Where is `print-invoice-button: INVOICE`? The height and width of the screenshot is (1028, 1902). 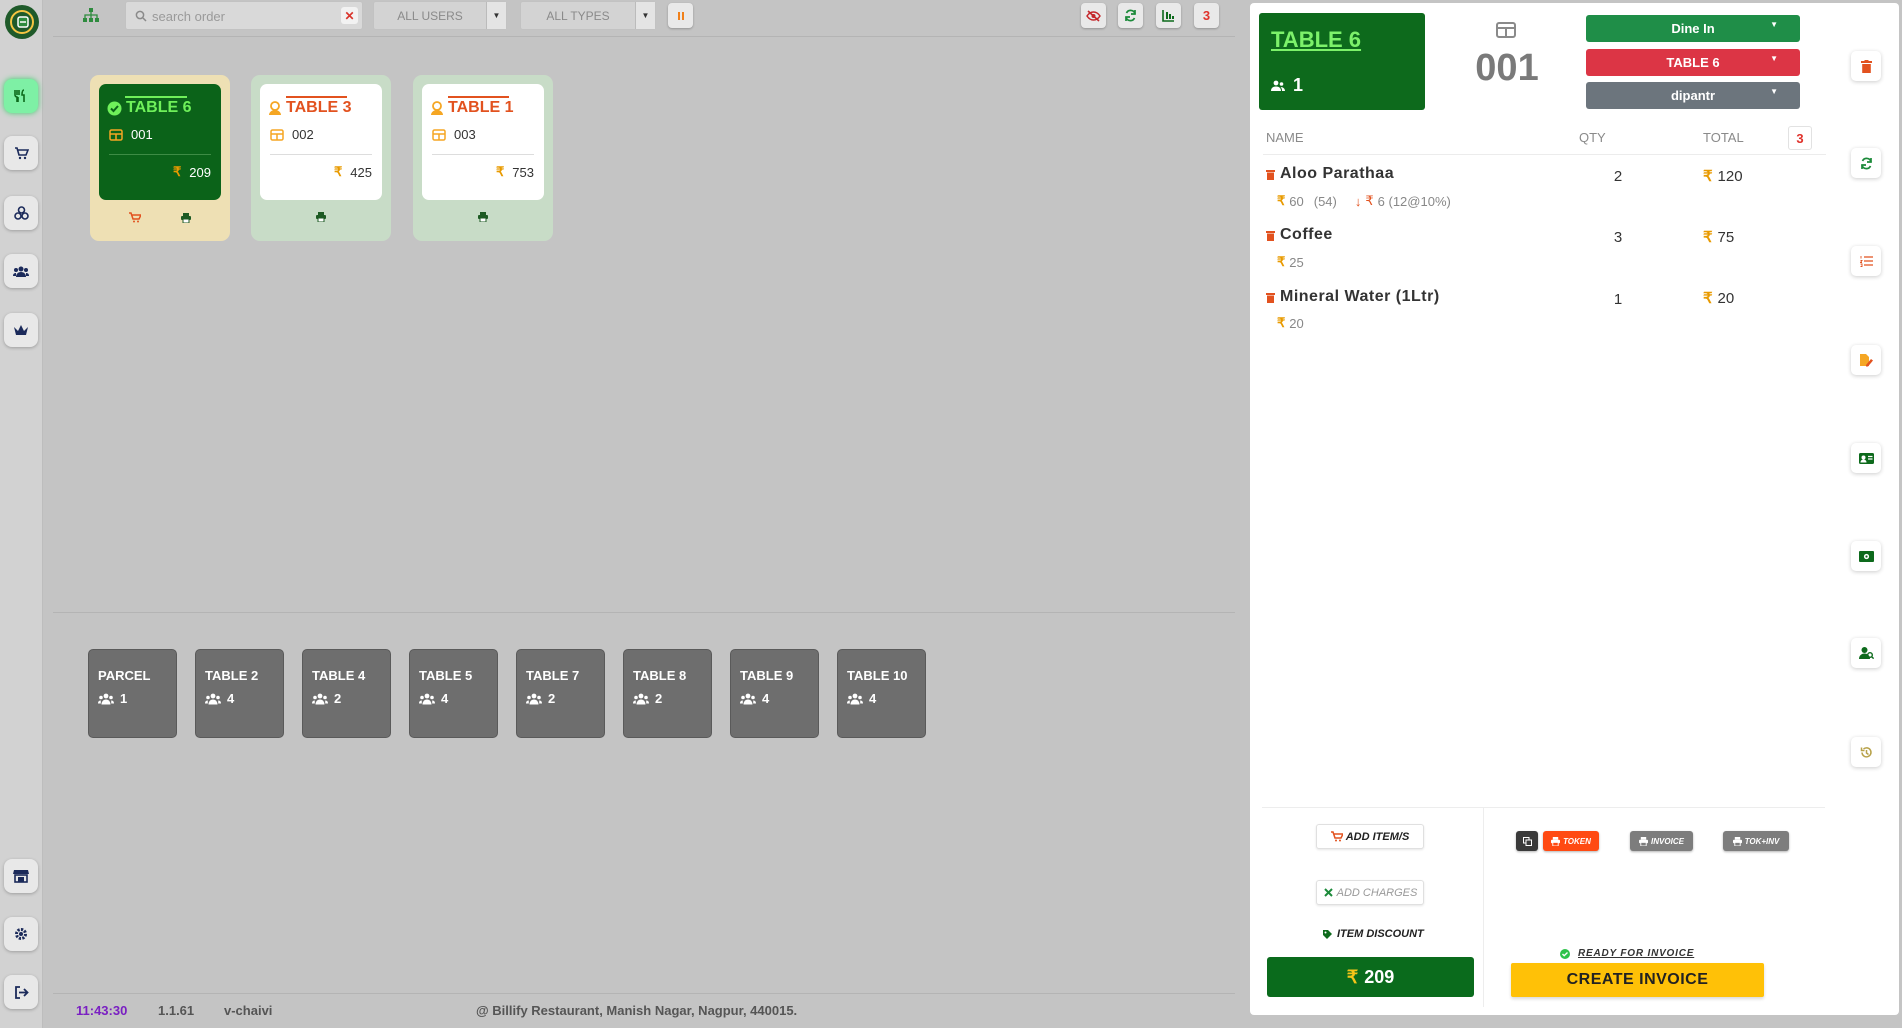
print-invoice-button: INVOICE is located at coordinates (1661, 841).